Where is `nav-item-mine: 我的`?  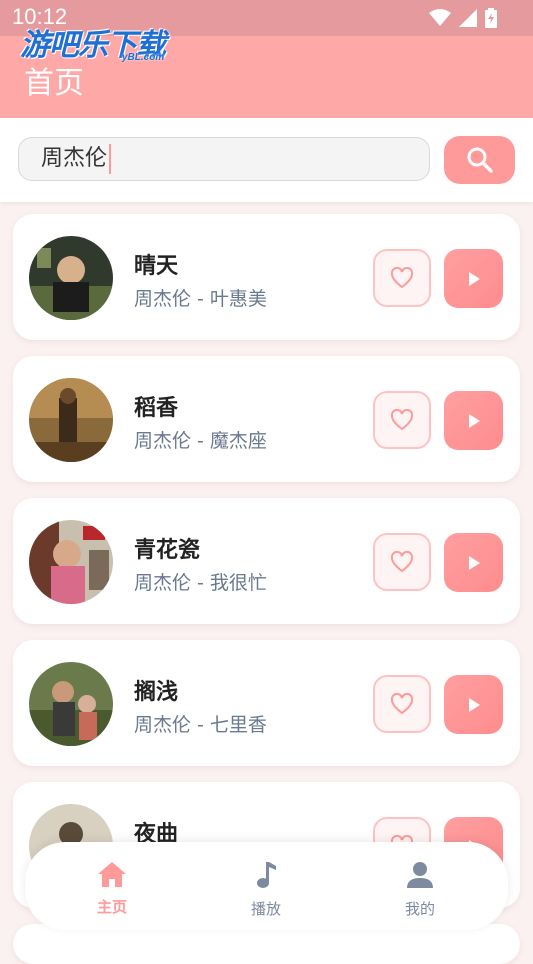
nav-item-mine: 我的 is located at coordinates (420, 889).